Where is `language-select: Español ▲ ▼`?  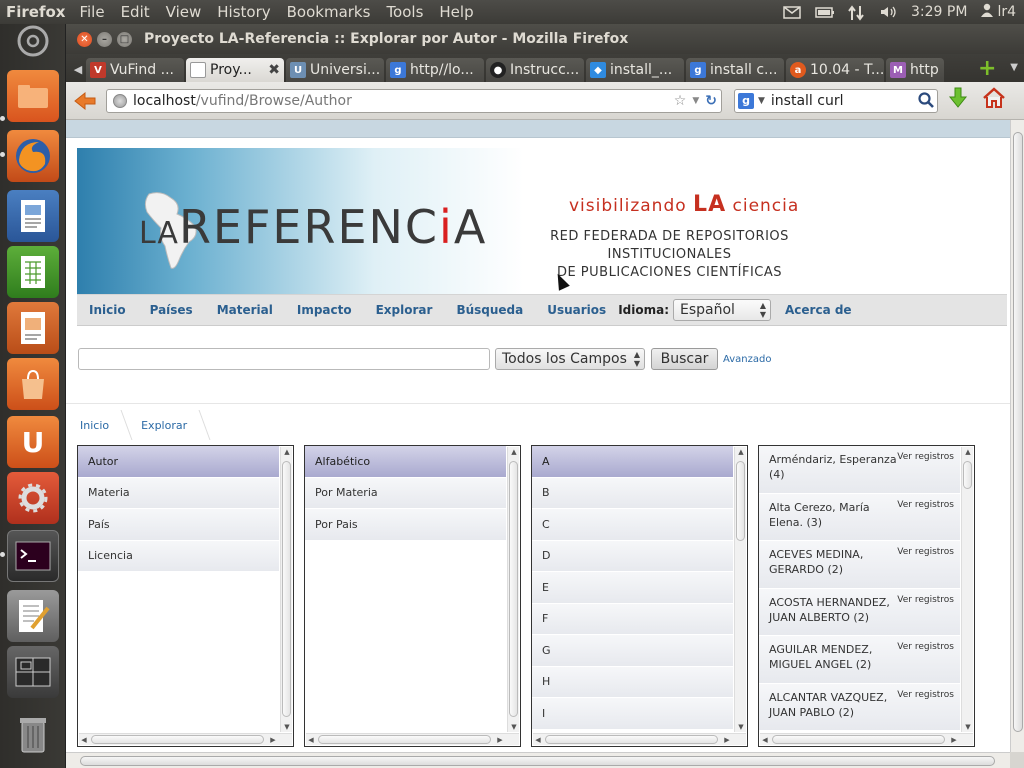 language-select: Español ▲ ▼ is located at coordinates (722, 310).